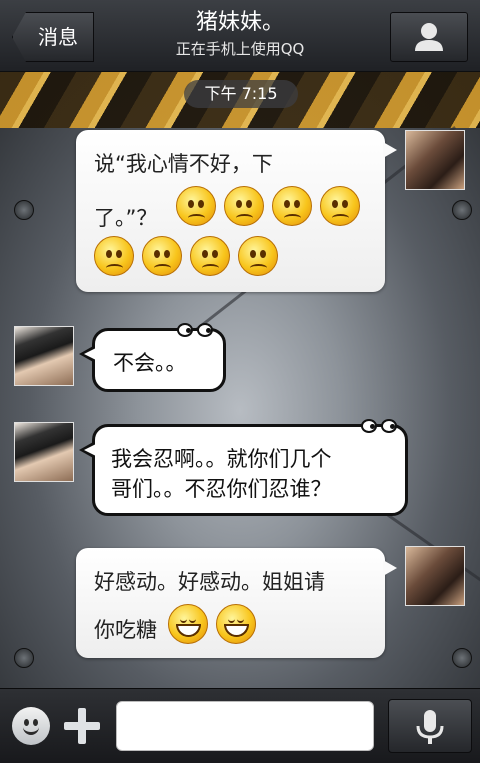 Image resolution: width=480 pixels, height=763 pixels. I want to click on message-text-line: 了。”？, so click(126, 218).